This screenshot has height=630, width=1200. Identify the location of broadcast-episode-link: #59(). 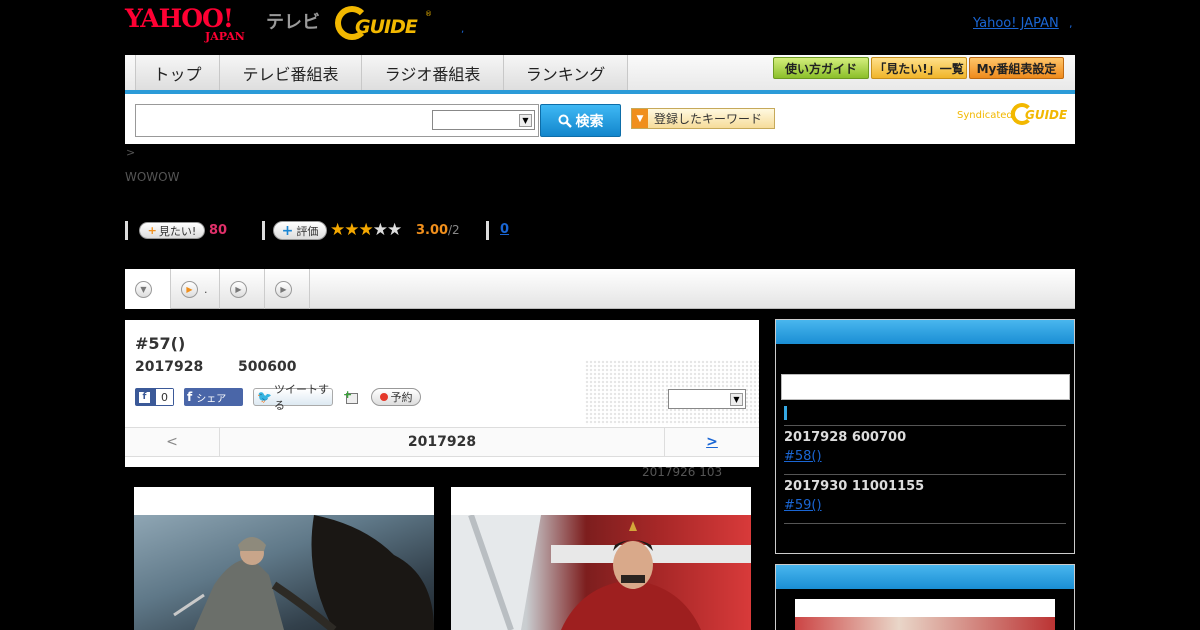
(803, 505).